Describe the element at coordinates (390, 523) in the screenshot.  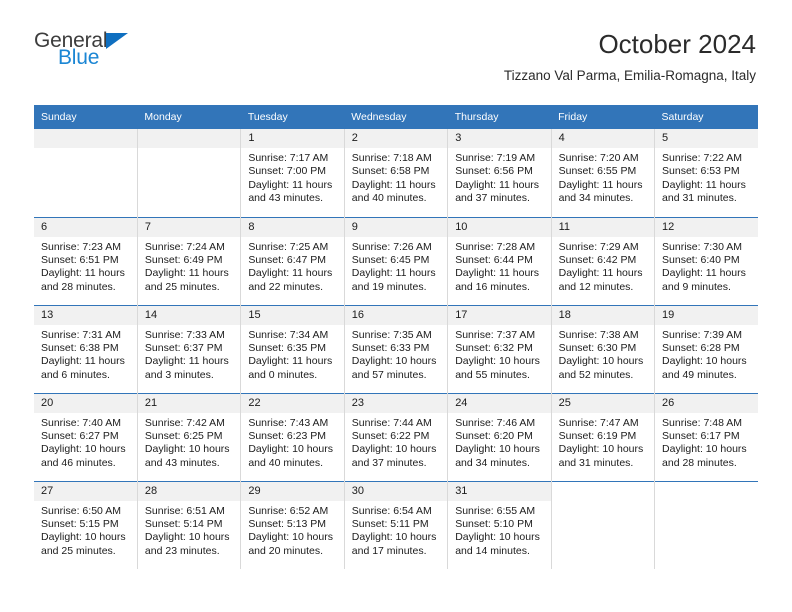
I see `sunset-text: Sunset: 5:11 PM` at that location.